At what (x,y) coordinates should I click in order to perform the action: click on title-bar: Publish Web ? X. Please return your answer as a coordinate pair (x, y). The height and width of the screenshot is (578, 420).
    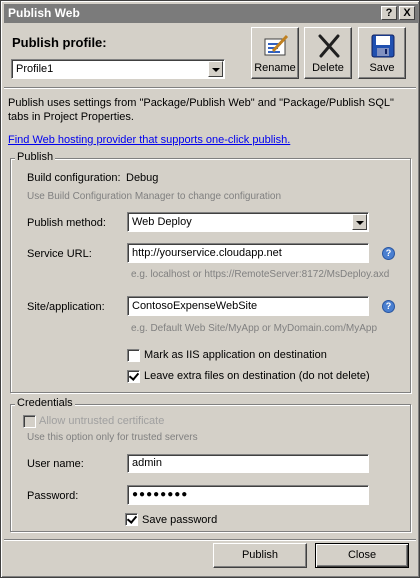
    Looking at the image, I should click on (211, 13).